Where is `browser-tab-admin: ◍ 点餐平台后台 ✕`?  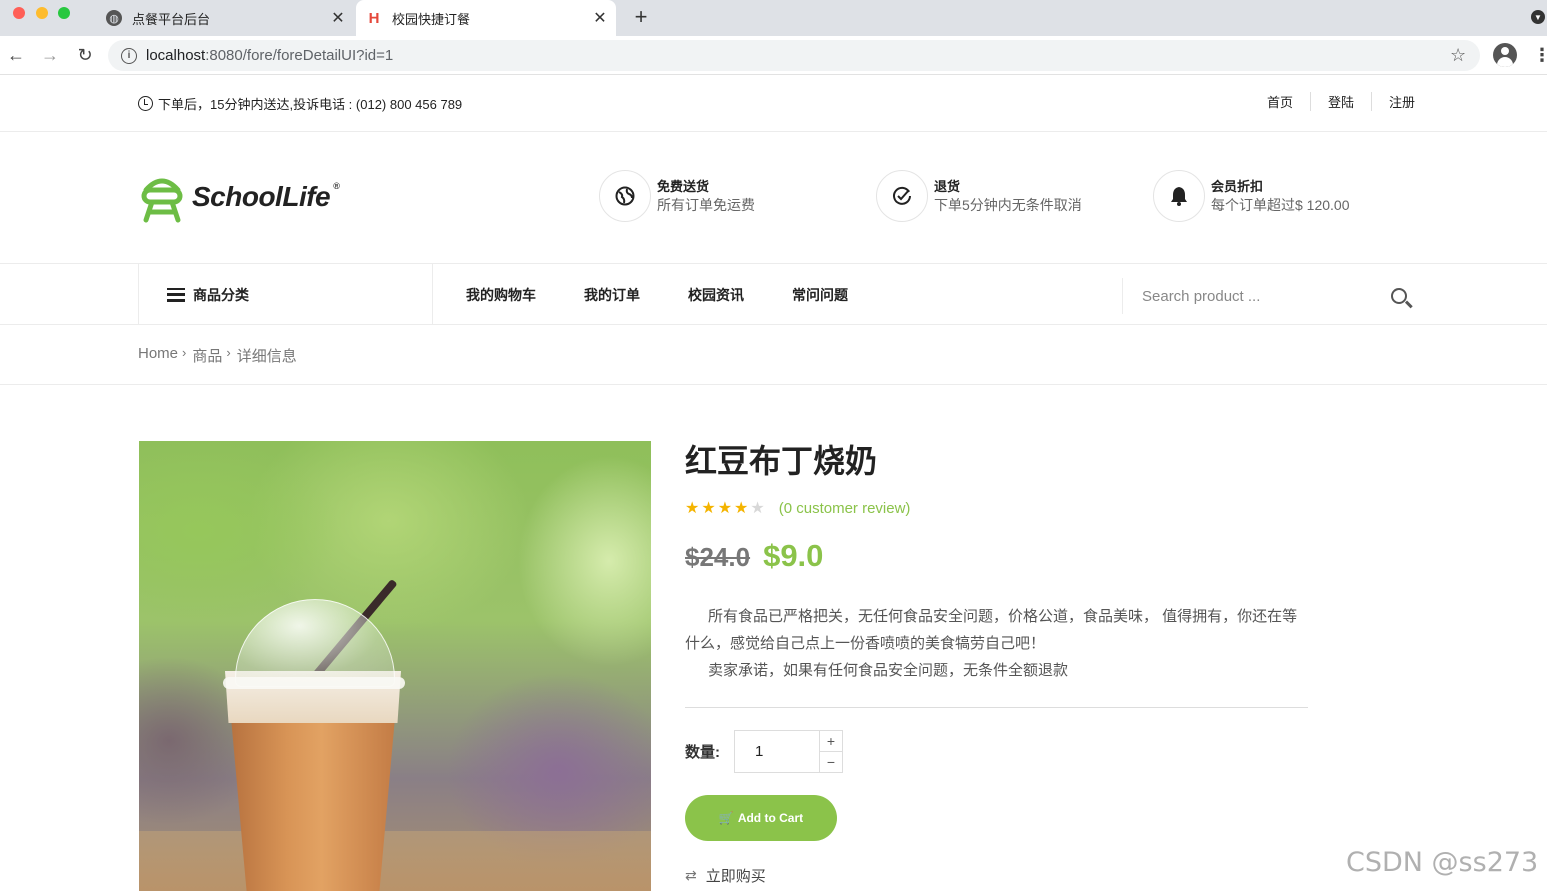
browser-tab-admin: ◍ 点餐平台后台 ✕ is located at coordinates (225, 18).